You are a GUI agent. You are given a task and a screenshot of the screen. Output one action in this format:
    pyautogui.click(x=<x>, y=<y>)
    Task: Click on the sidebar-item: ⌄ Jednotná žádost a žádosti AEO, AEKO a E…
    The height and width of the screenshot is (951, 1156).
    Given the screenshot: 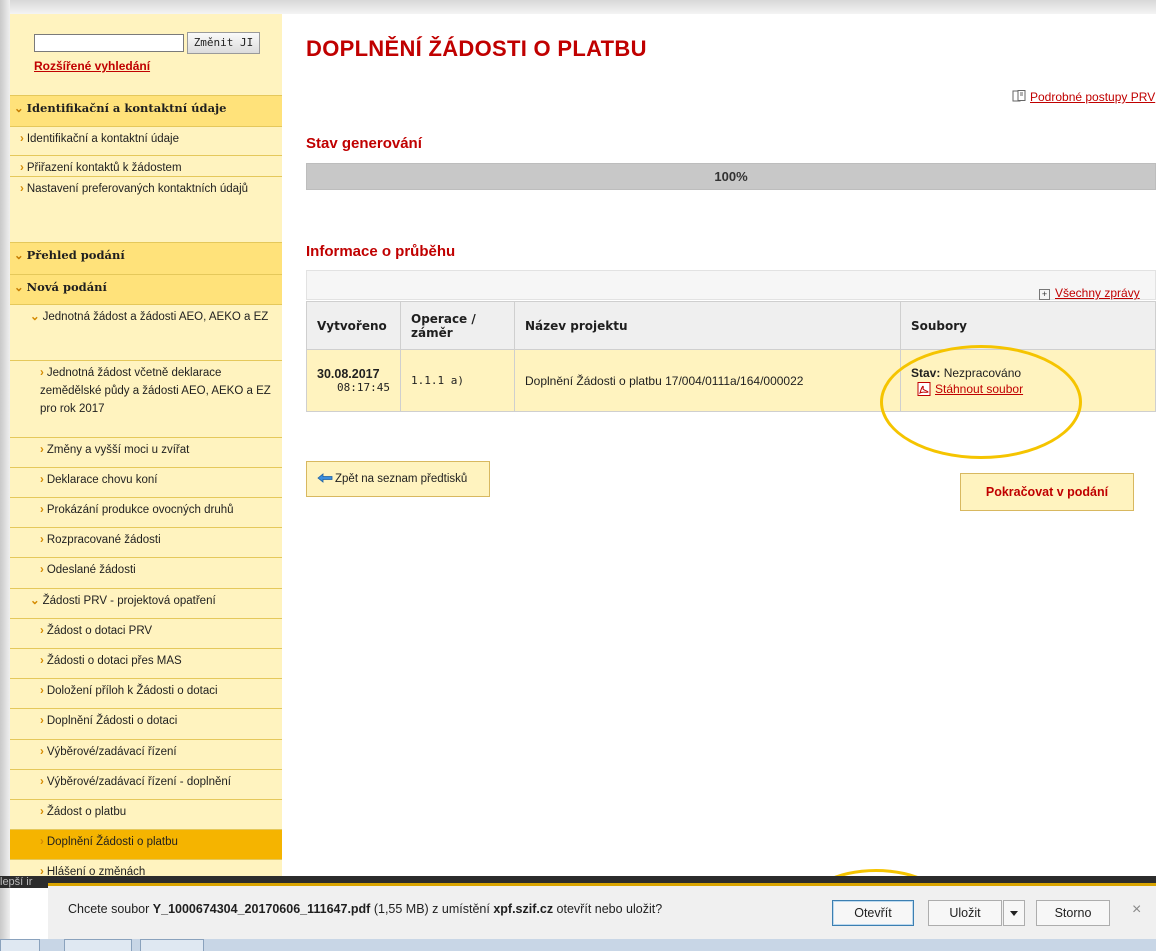 What is the action you would take?
    pyautogui.click(x=146, y=332)
    